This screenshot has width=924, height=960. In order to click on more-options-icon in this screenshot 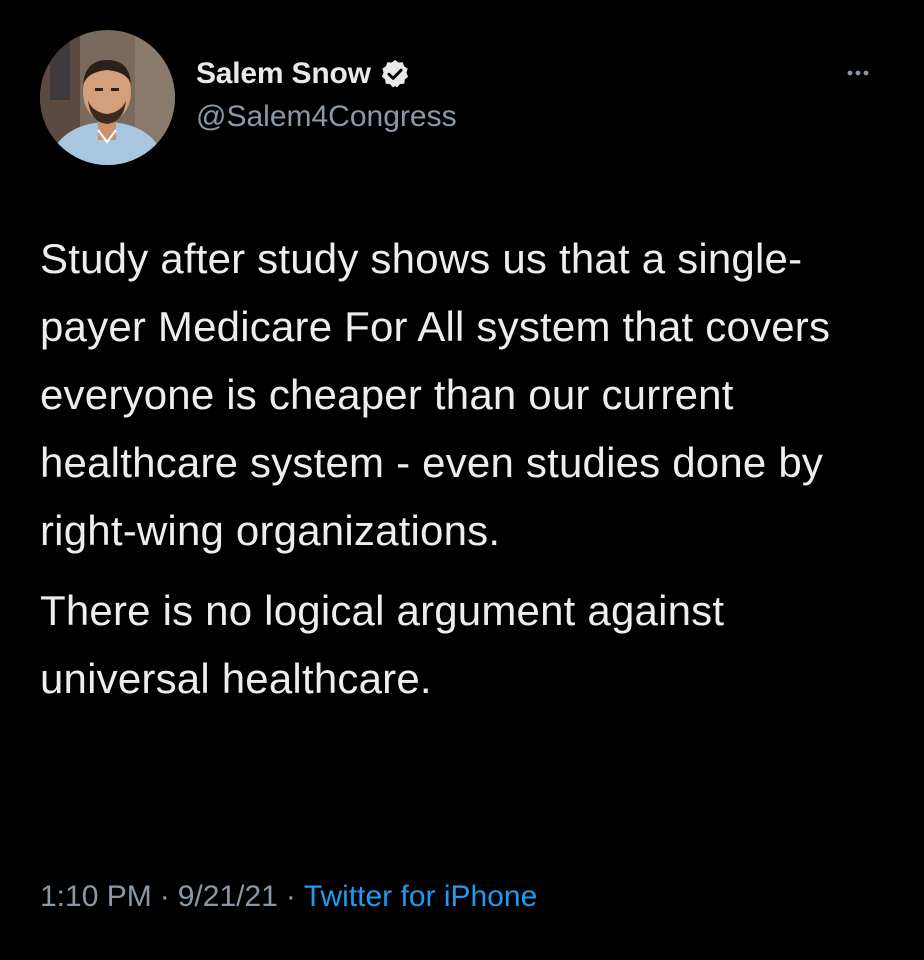, I will do `click(858, 73)`.